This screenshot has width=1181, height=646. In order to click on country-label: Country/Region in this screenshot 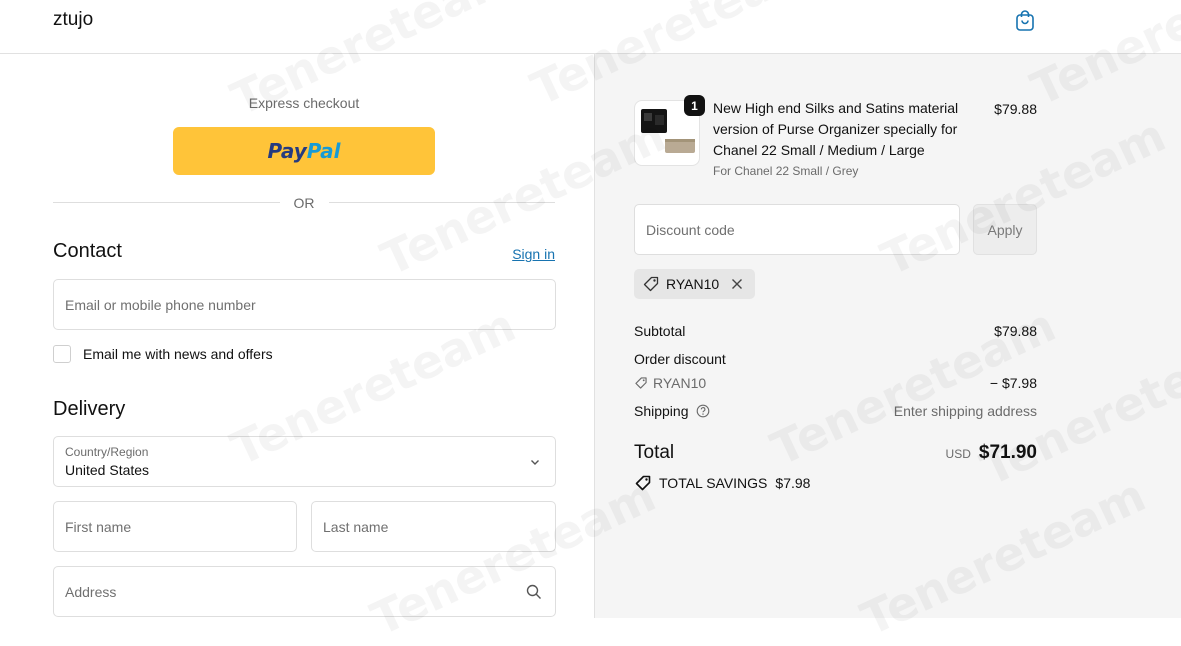, I will do `click(107, 452)`.